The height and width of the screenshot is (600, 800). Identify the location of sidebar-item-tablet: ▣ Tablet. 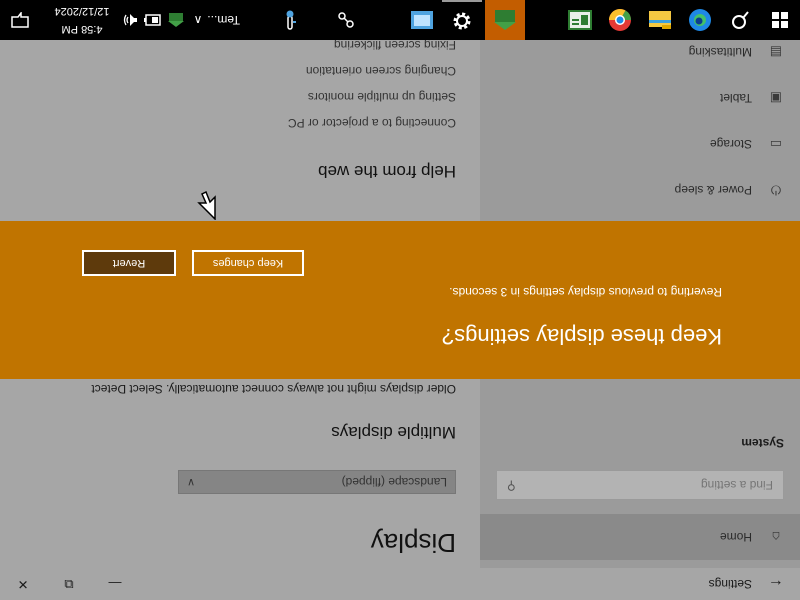
(640, 98).